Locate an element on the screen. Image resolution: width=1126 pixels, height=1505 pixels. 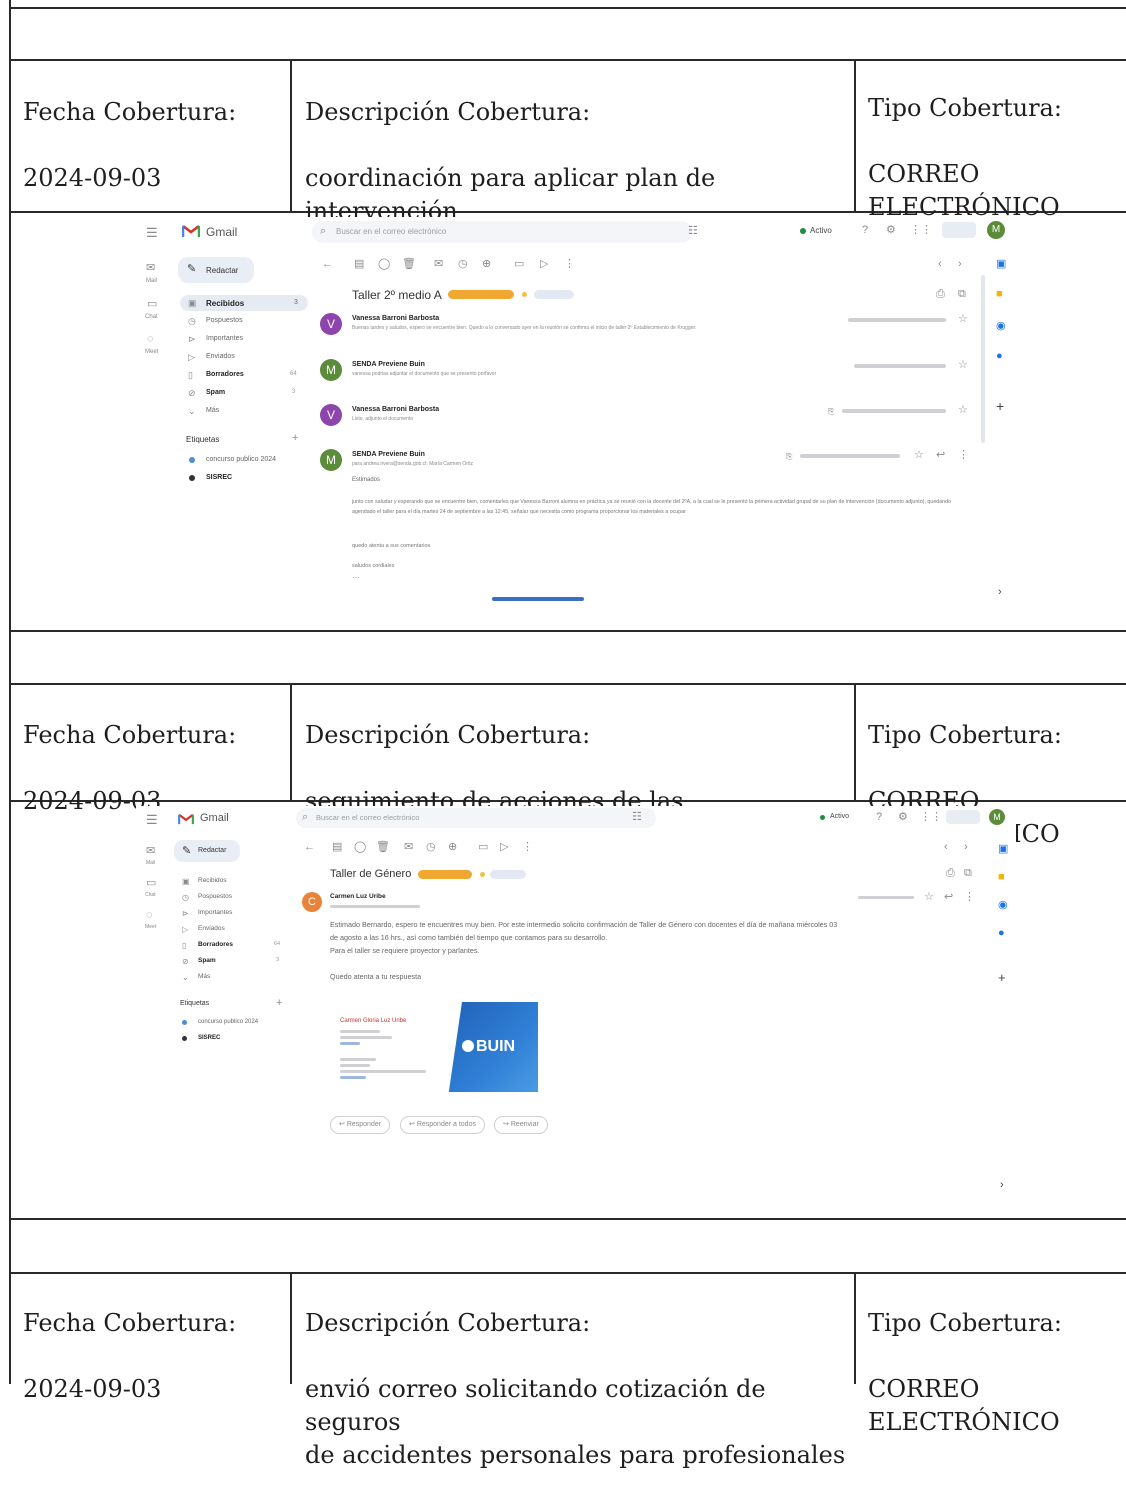
folder-item: ▣ Recibidos is located at coordinates (231, 881).